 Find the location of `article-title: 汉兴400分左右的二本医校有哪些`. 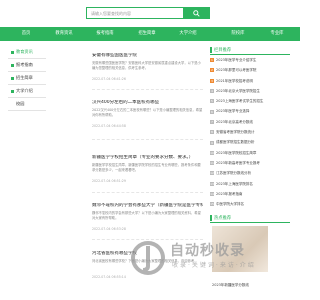

article-title: 汉兴400分左右的二本医校有哪些 is located at coordinates (147, 103).